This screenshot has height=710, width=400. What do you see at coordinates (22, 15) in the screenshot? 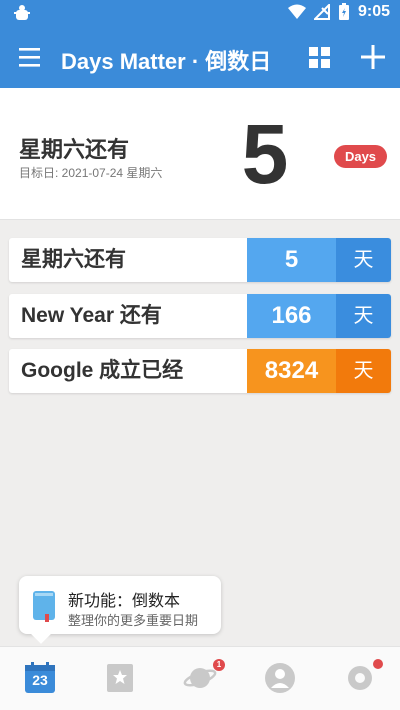
I see `bug-icon` at bounding box center [22, 15].